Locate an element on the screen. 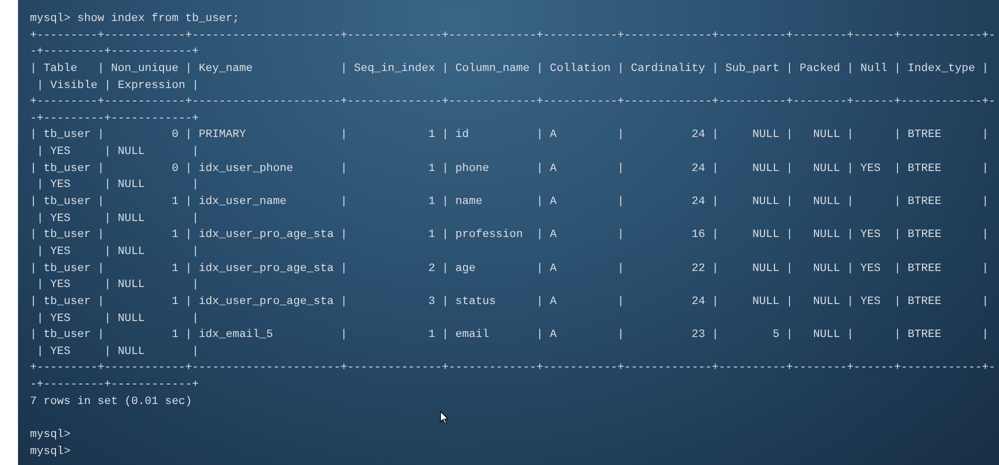  terminal-line: | tb_user | 1 | idx_user_pro_age_sta | 1 | profession | A | 16 | NULL | NULL | YES | BTREE | is located at coordinates (509, 236).